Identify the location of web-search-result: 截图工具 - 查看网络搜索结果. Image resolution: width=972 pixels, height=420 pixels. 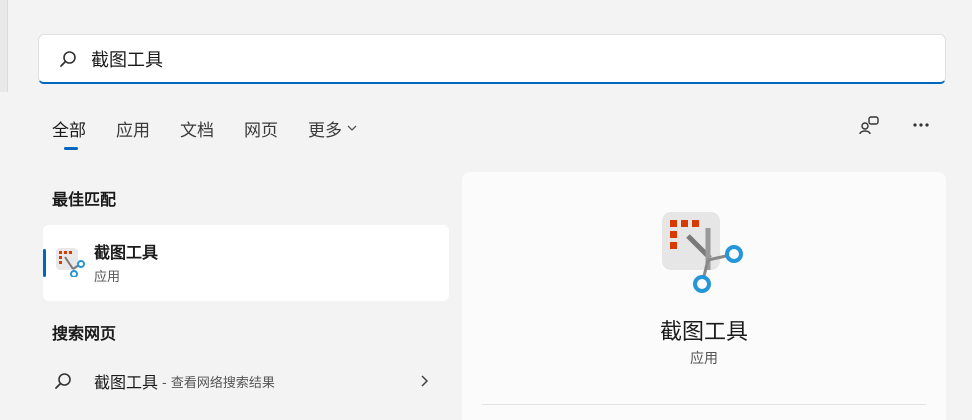
(242, 381).